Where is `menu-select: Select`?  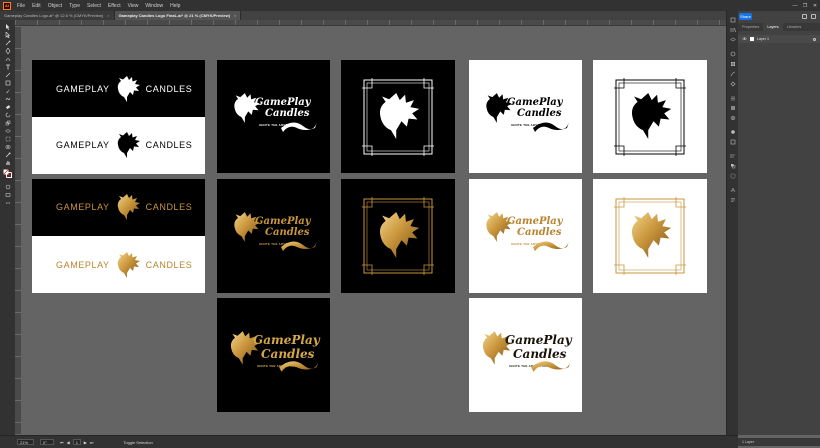 menu-select: Select is located at coordinates (94, 6).